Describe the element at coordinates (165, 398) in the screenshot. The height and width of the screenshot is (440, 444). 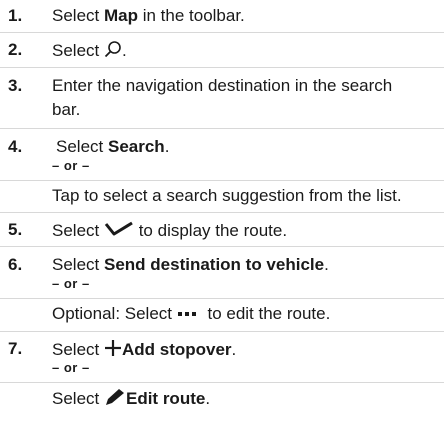
I see `ui-term: Edit route` at that location.